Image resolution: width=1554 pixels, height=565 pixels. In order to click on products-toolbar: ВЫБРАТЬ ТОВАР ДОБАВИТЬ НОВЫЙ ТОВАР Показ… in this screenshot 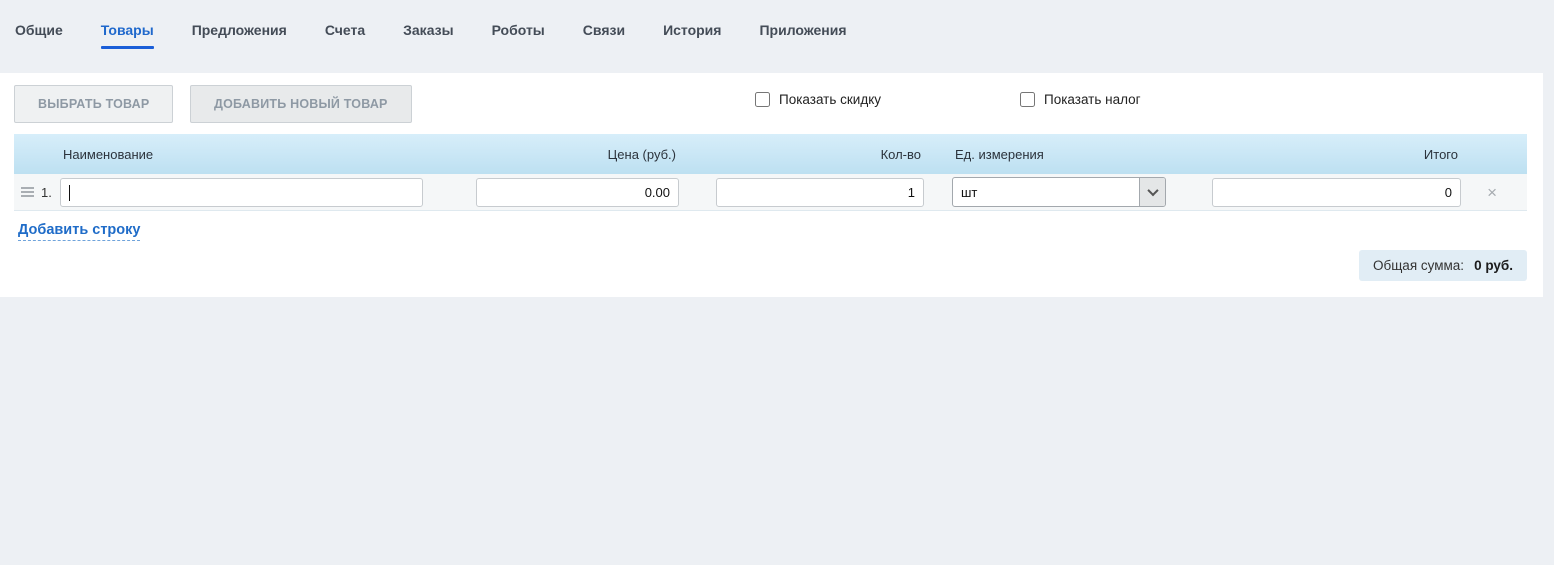, I will do `click(771, 98)`.